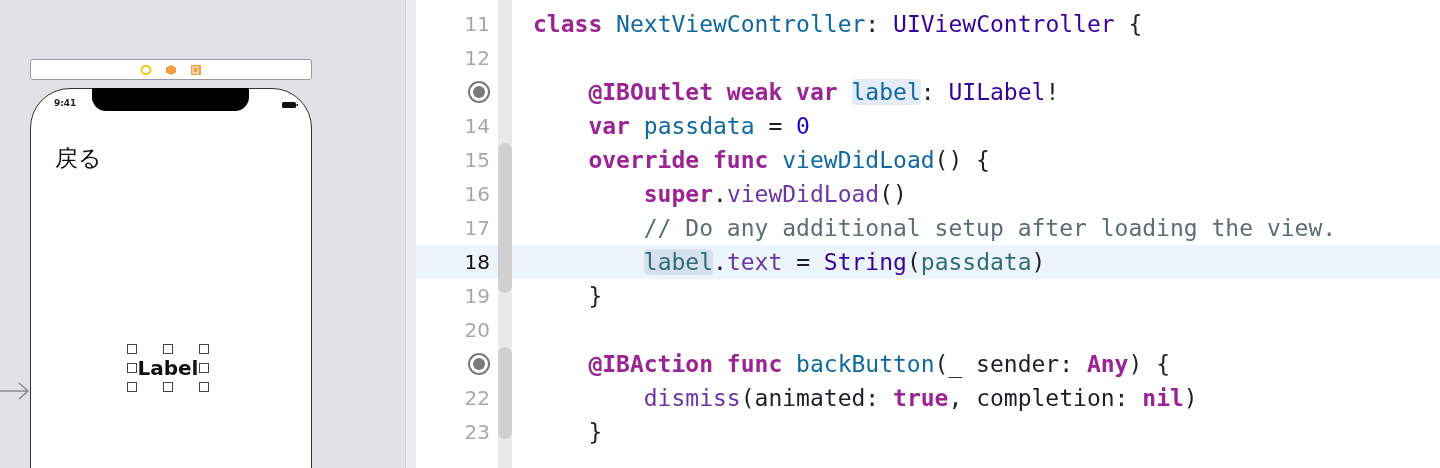  I want to click on line-number: 18, so click(477, 262).